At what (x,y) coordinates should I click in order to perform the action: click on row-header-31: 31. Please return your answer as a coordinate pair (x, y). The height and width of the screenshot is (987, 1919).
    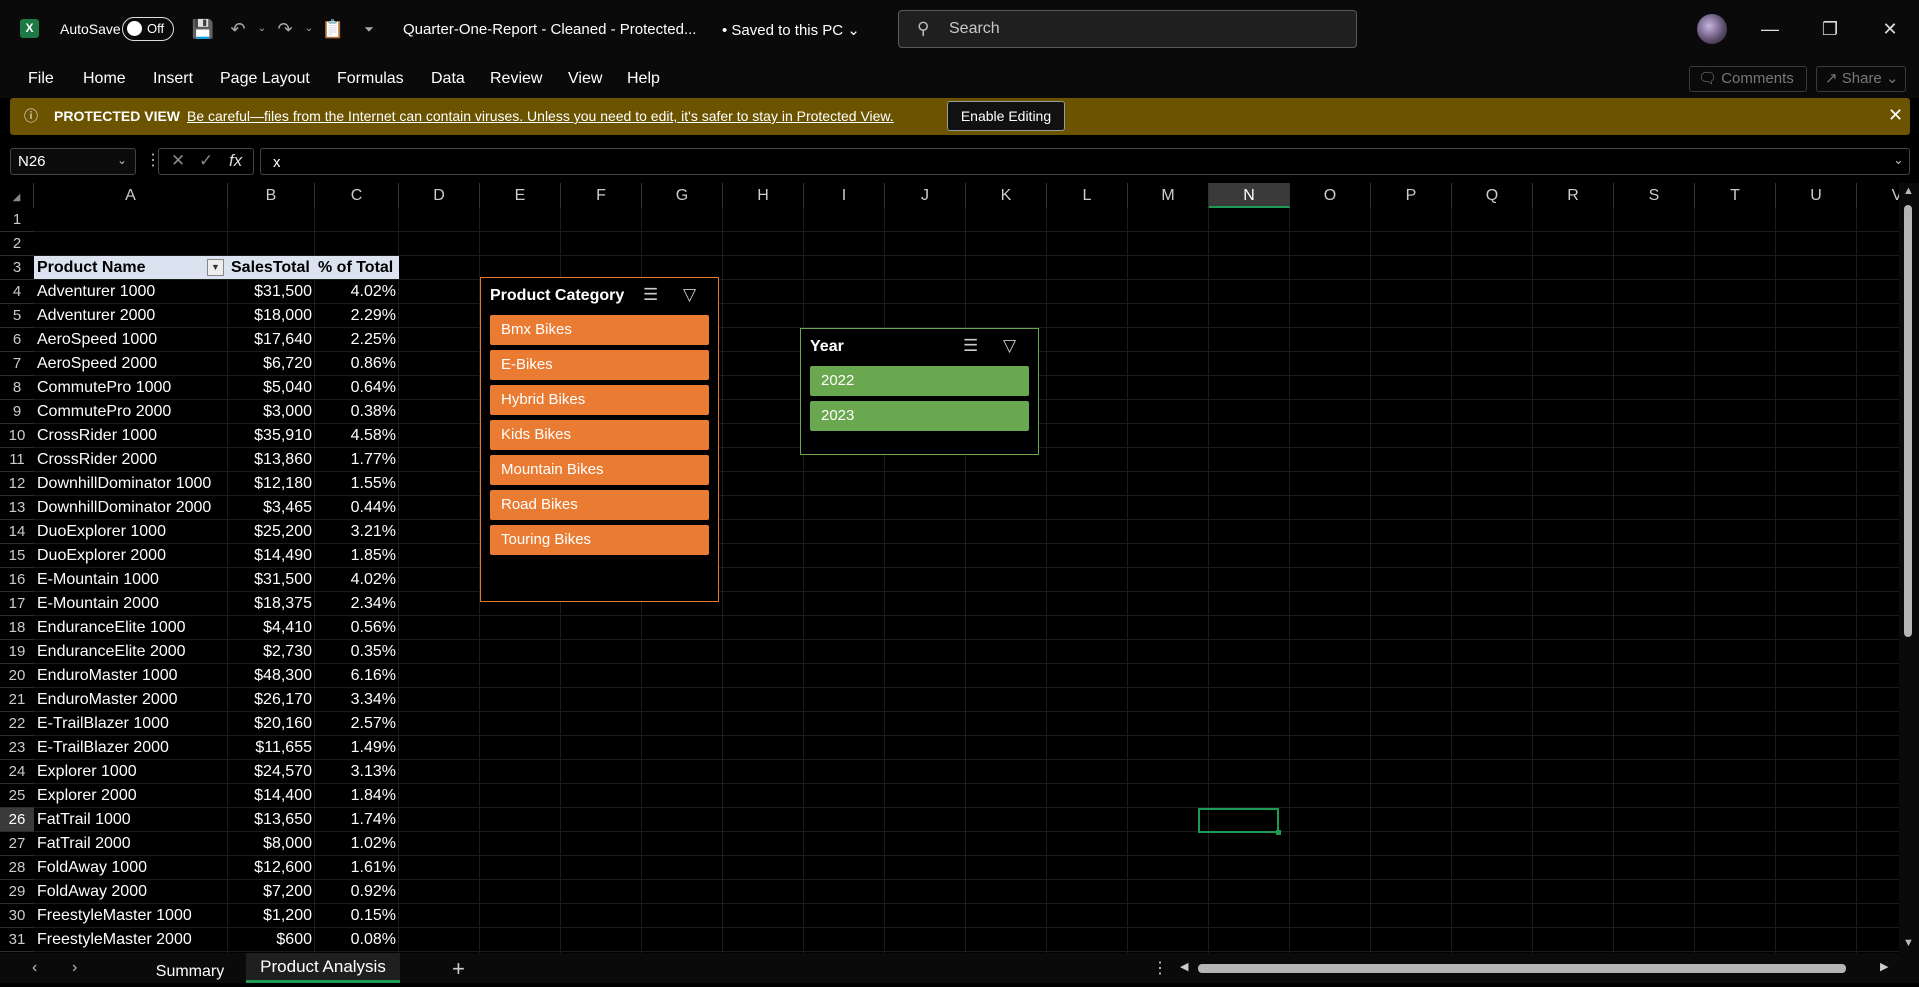
    Looking at the image, I should click on (17, 940).